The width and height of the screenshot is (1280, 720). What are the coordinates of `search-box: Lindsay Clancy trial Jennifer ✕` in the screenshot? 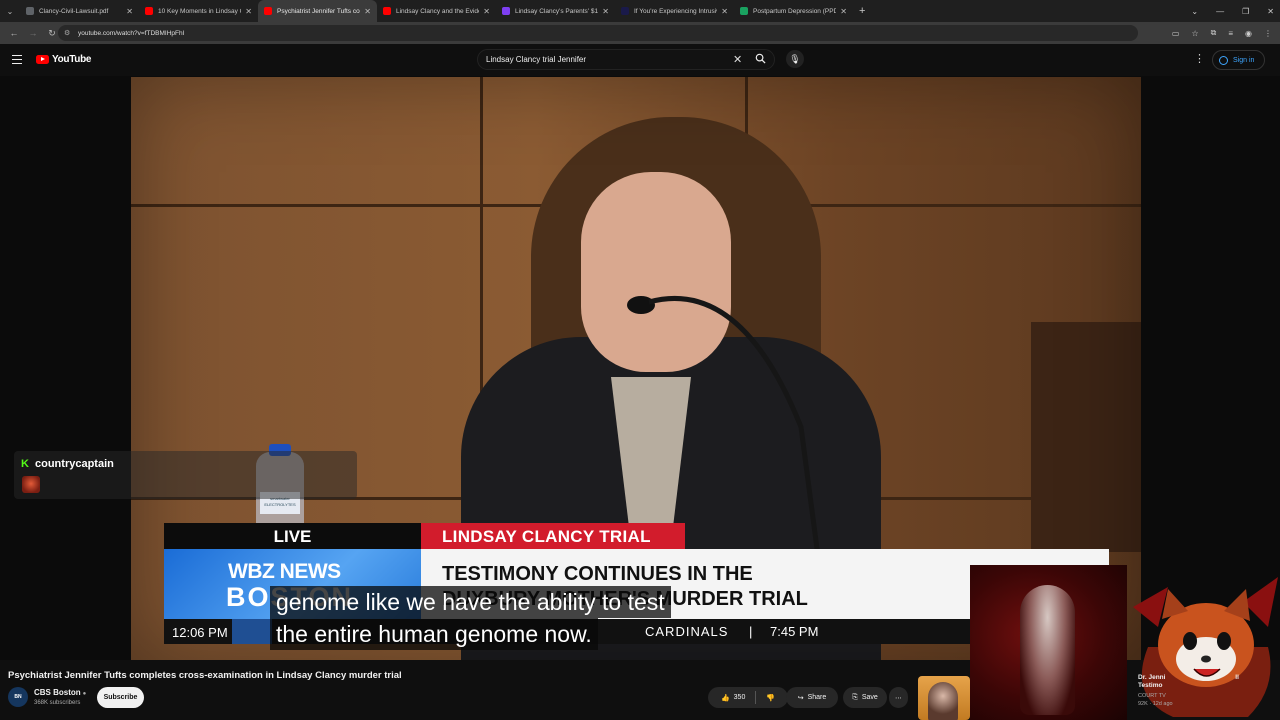 It's located at (626, 59).